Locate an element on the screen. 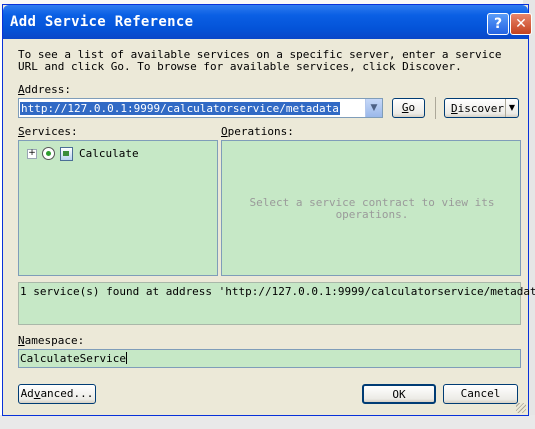  address-label-key: A is located at coordinates (21, 89).